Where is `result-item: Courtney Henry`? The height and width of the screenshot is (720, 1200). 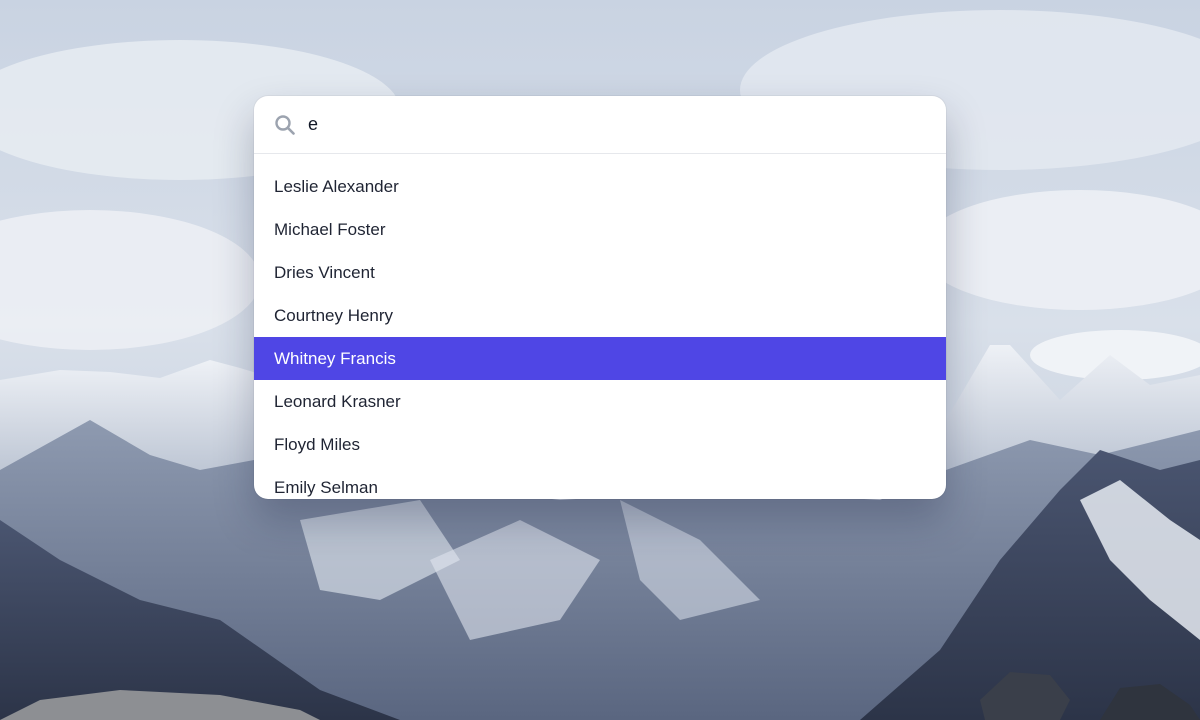 result-item: Courtney Henry is located at coordinates (600, 315).